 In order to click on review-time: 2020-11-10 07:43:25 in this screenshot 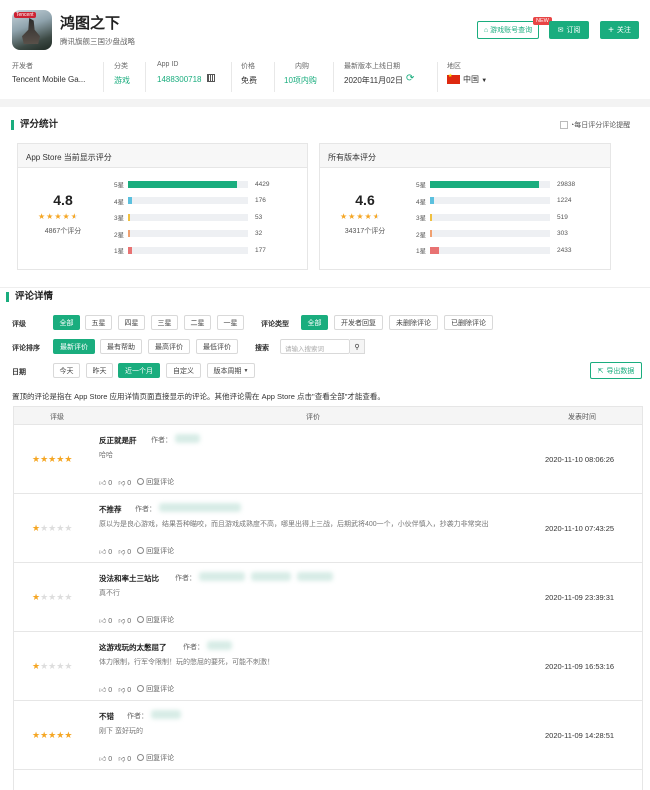, I will do `click(580, 528)`.